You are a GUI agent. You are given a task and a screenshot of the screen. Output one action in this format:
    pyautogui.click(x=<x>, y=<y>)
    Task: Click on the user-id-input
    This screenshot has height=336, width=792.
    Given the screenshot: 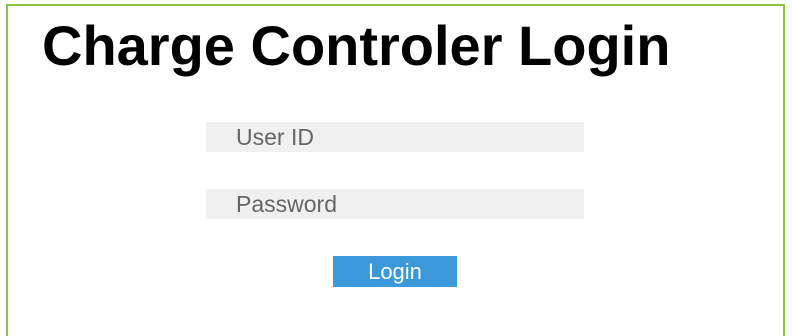 What is the action you would take?
    pyautogui.click(x=395, y=137)
    